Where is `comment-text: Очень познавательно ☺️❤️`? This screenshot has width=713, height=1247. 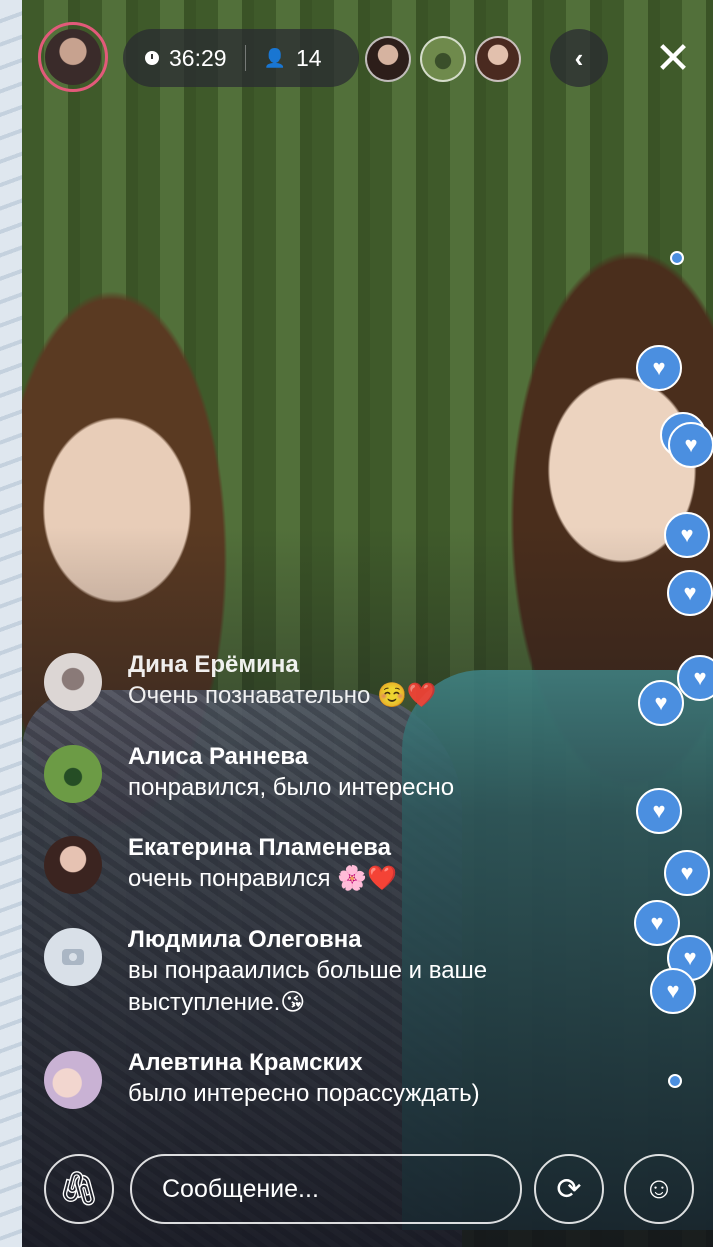
comment-text: Очень познавательно ☺️❤️ is located at coordinates (282, 695).